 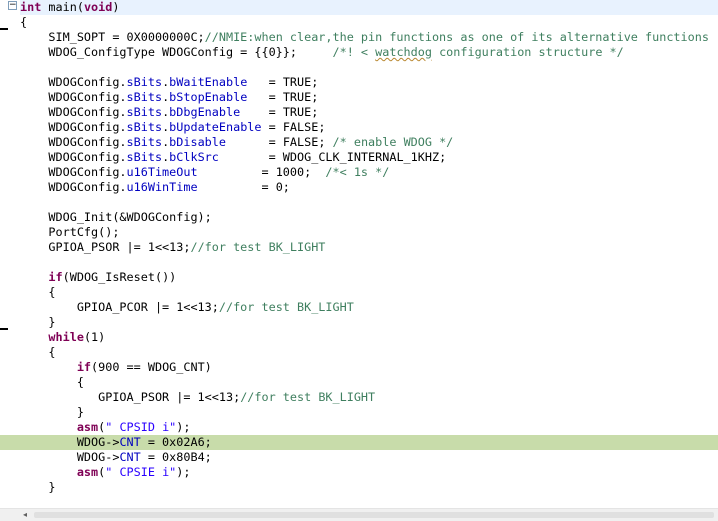 I want to click on code-line: WDOGConfig.sBits.bWaitEnable = TRUE;, so click(x=369, y=82).